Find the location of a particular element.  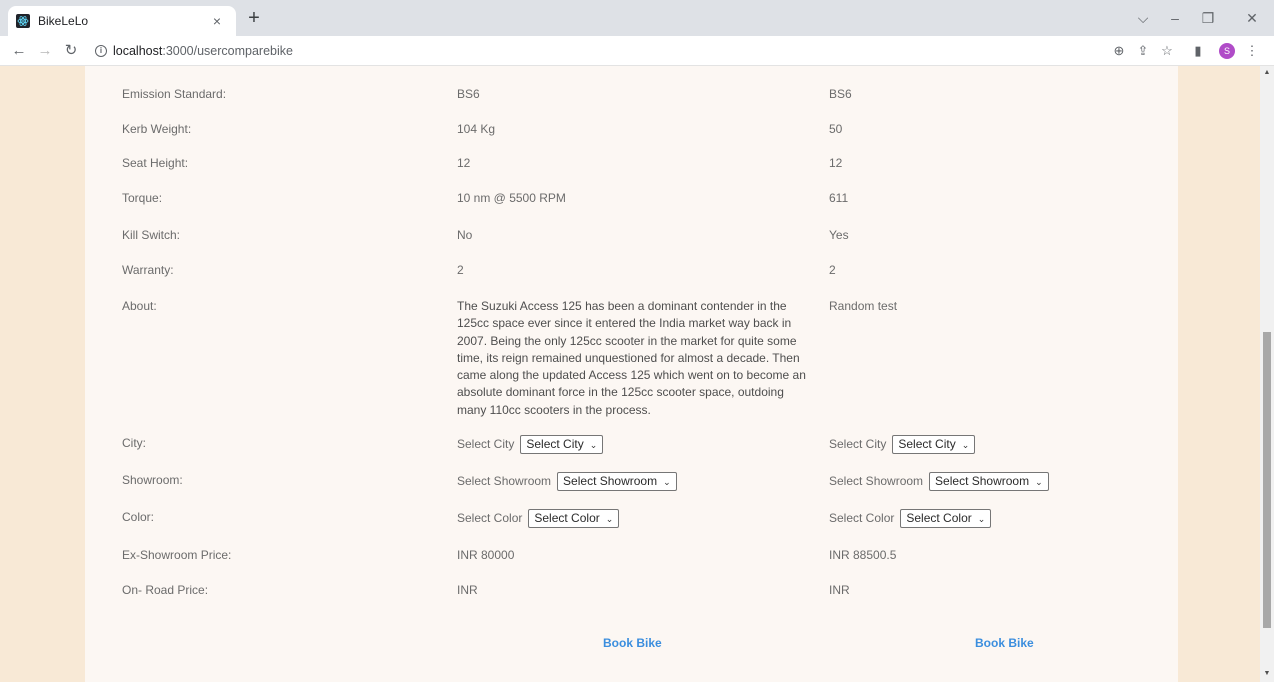

restore-button: ❐ is located at coordinates (1208, 18).